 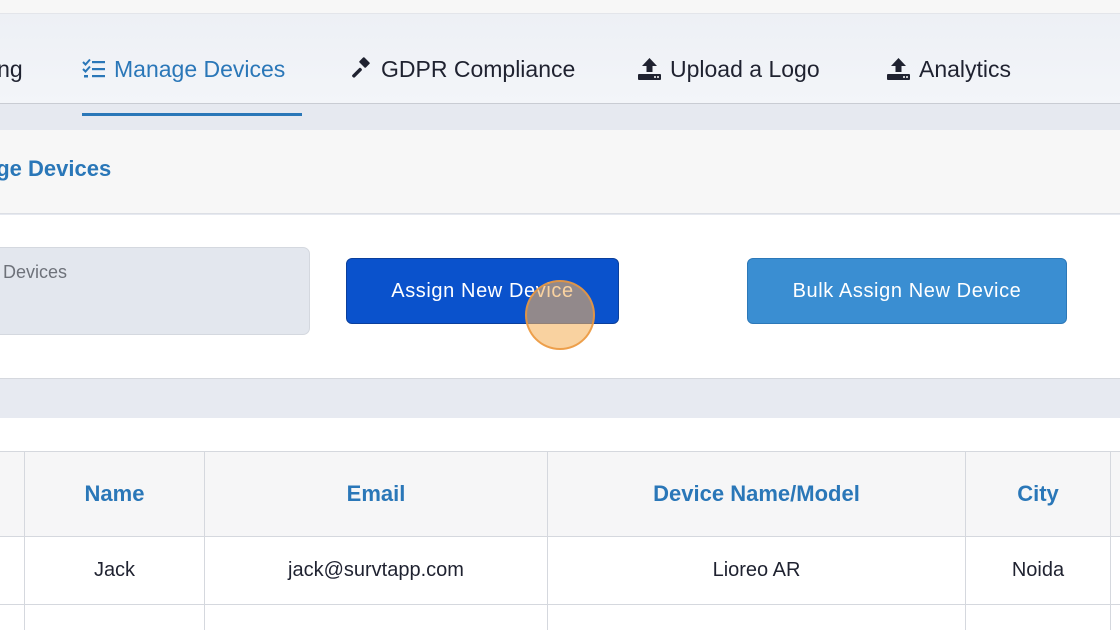 I want to click on top-strip, so click(x=560, y=7).